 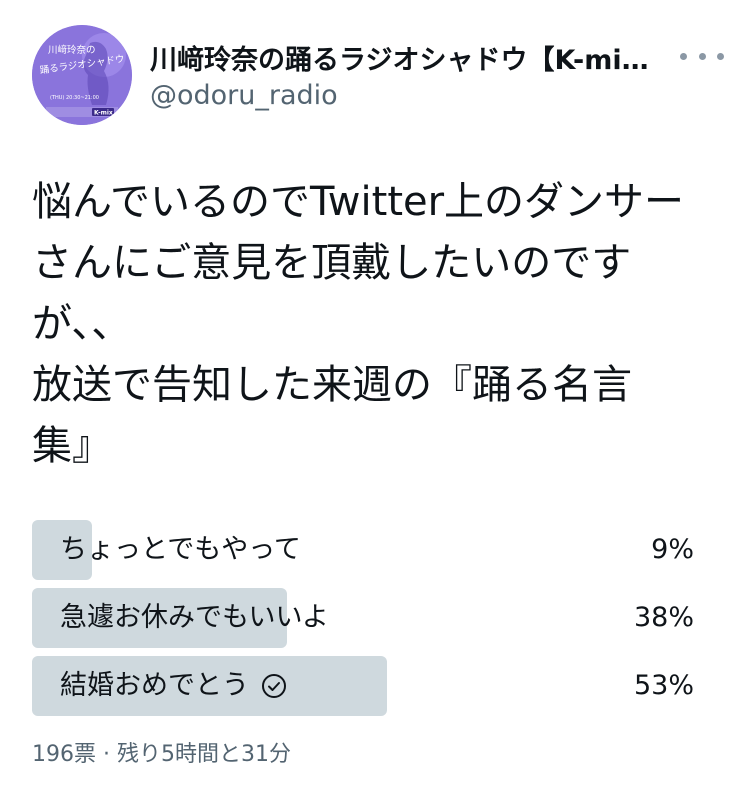 I want to click on poll-option-label: 結婚おめでとう, so click(x=154, y=685).